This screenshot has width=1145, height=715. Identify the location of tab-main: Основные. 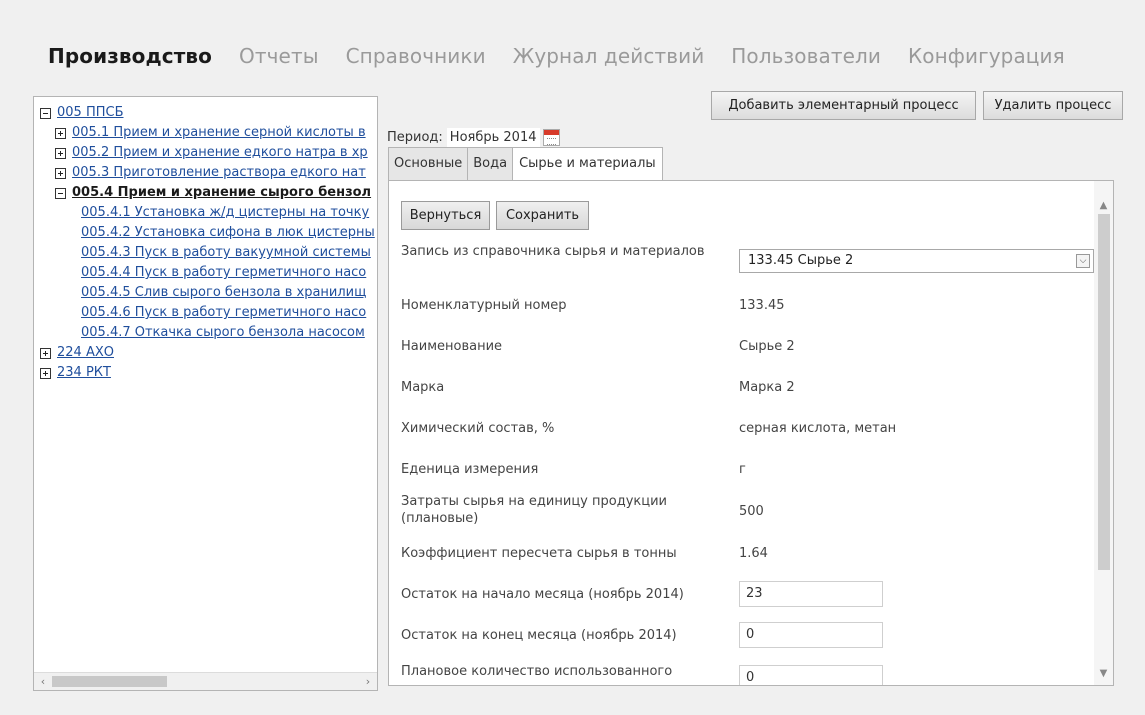
(428, 163).